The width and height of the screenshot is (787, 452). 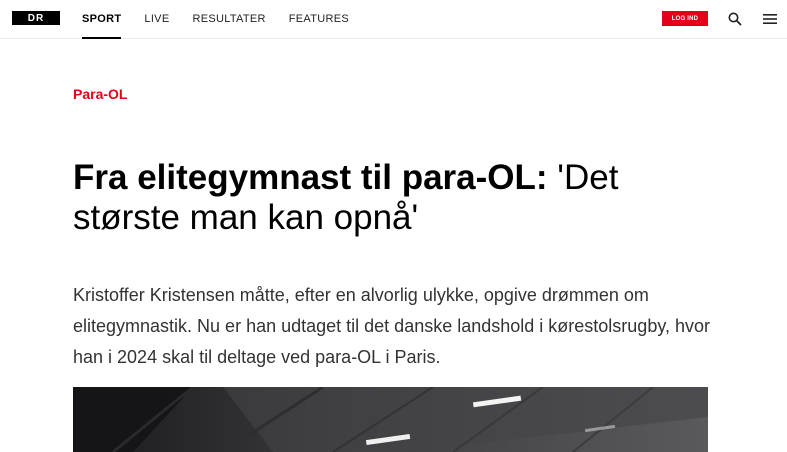 I want to click on nav-item-resultater: RESULTATER, so click(x=228, y=19).